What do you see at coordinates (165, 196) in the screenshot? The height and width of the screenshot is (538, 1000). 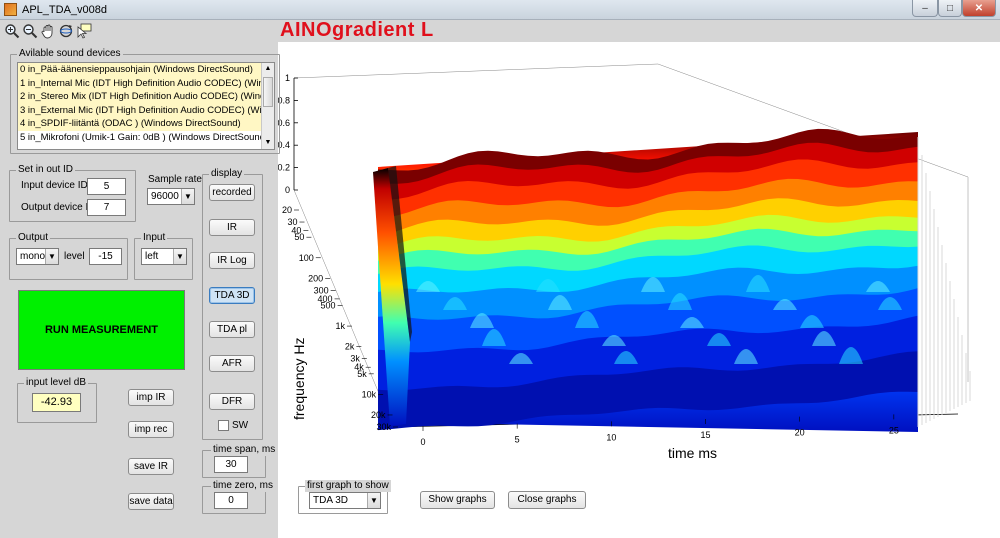 I see `sample-rate-value: 96000` at bounding box center [165, 196].